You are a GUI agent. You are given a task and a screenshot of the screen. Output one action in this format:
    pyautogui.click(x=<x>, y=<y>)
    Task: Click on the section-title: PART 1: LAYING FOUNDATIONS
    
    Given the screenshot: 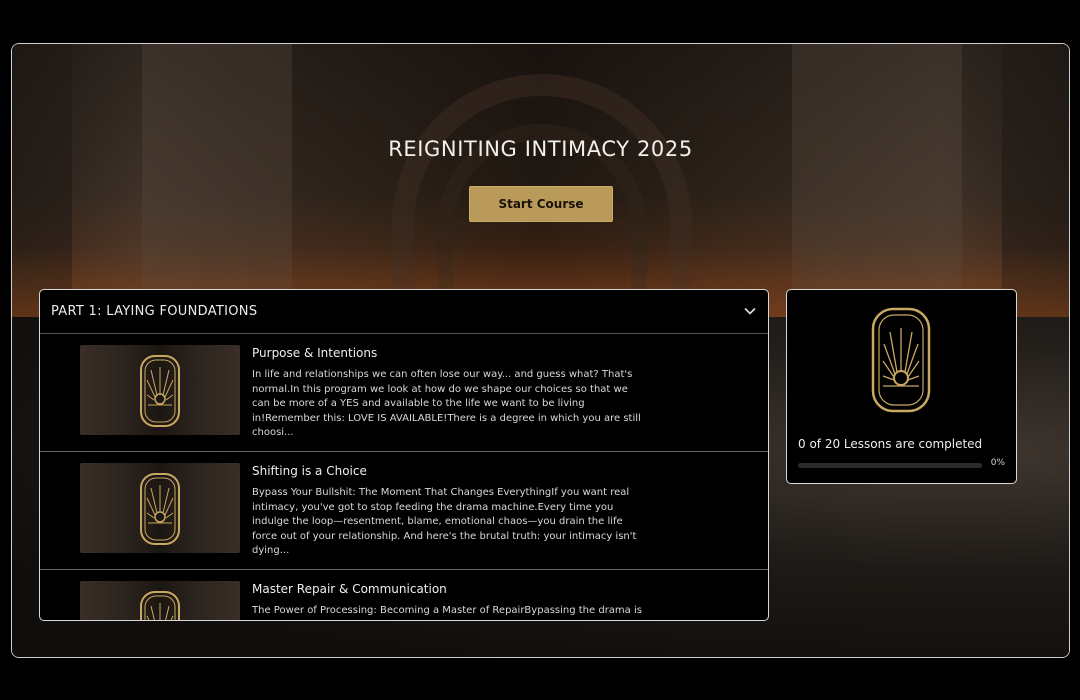 What is the action you would take?
    pyautogui.click(x=154, y=311)
    